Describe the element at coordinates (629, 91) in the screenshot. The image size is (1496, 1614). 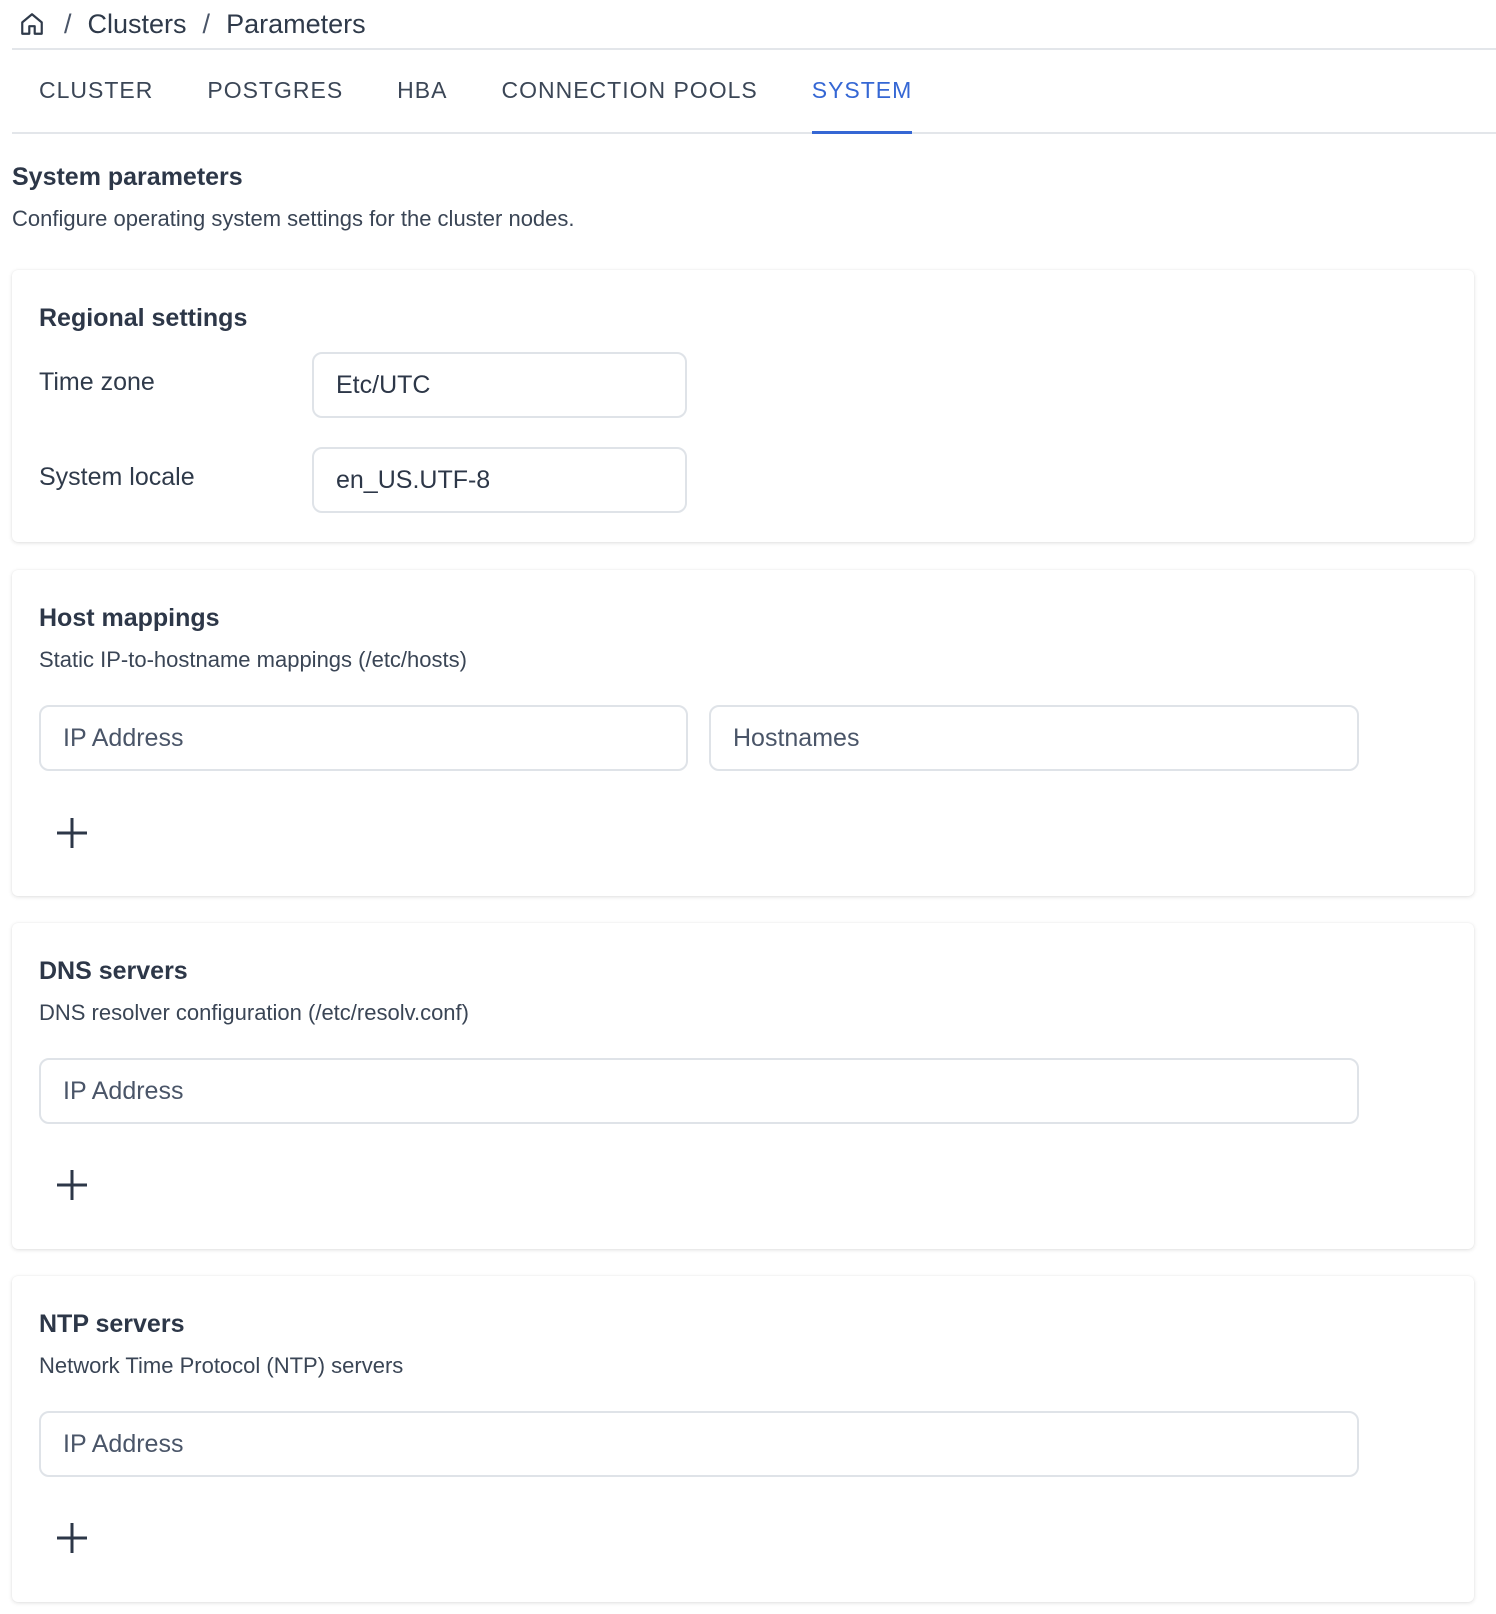
I see `tab-connection-pools: CONNECTION POOLS` at that location.